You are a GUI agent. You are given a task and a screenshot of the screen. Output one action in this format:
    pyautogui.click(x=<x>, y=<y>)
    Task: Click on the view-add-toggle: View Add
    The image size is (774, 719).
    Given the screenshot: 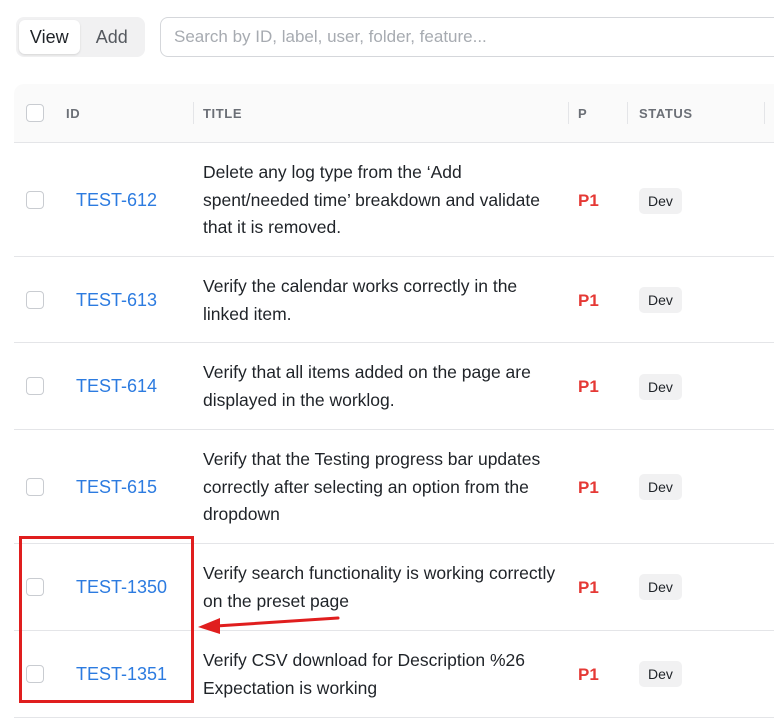 What is the action you would take?
    pyautogui.click(x=80, y=37)
    